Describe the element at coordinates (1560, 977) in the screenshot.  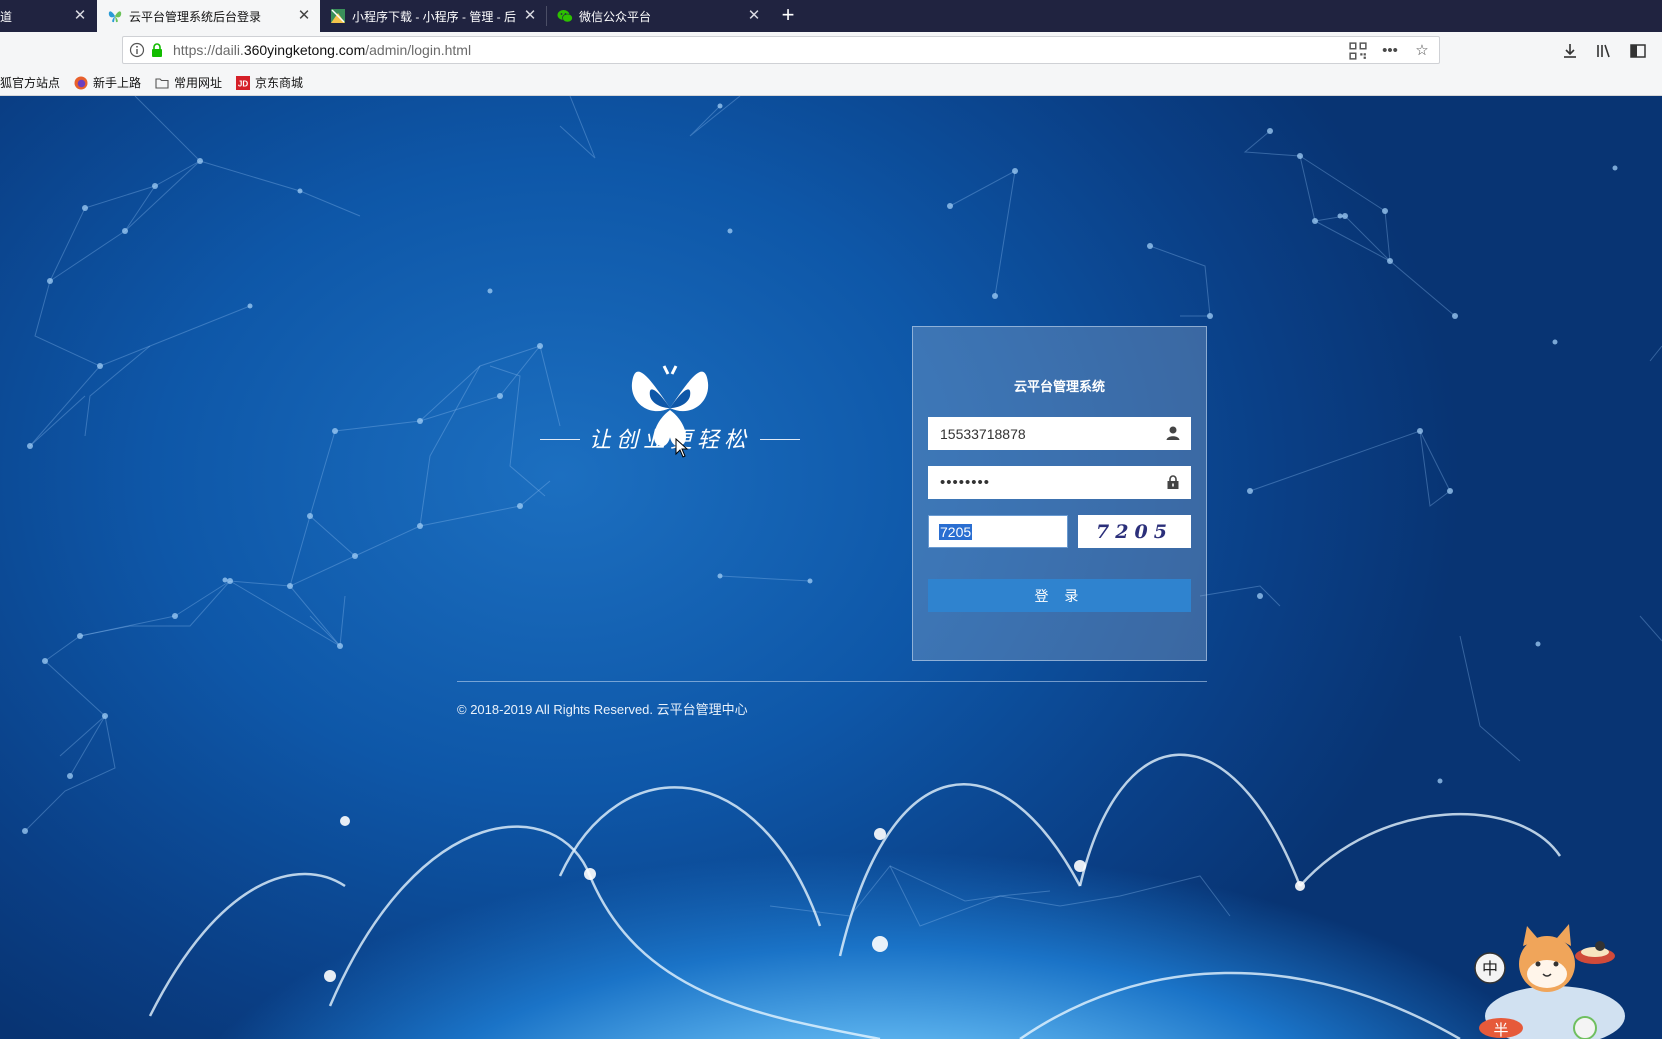
I see `mascot-cat-widget: 中 半` at that location.